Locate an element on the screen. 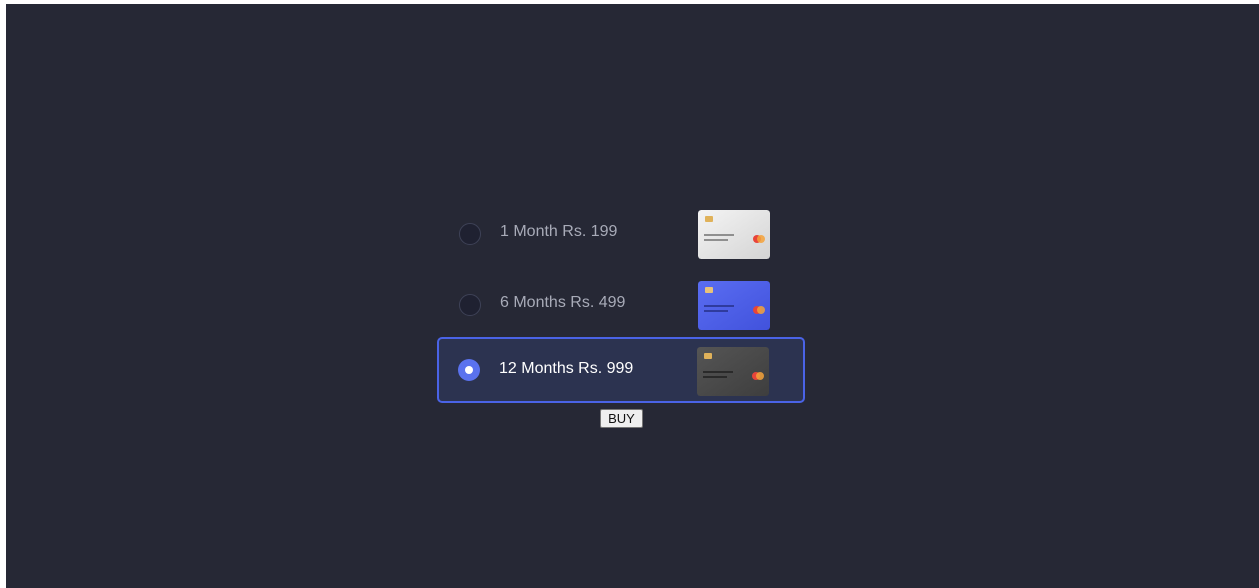  plan-option-12-months: 12 Months Rs. 999 is located at coordinates (621, 370).